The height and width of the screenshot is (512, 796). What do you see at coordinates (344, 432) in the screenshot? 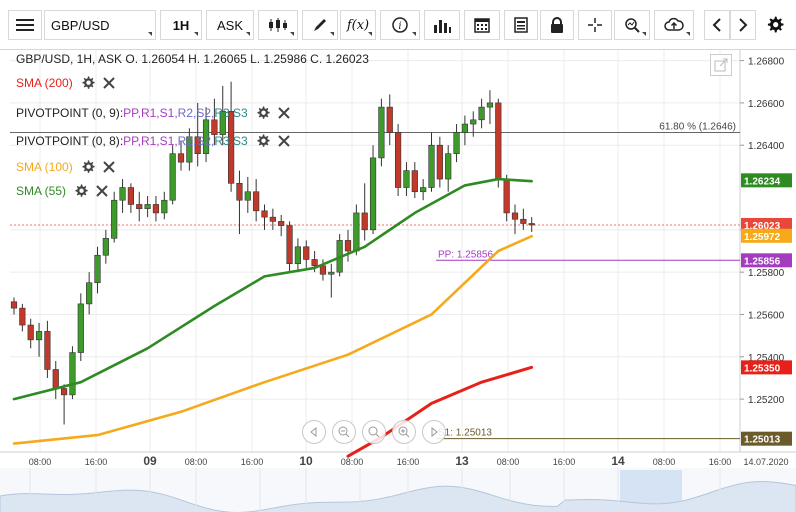
I see `zoom-out-button` at bounding box center [344, 432].